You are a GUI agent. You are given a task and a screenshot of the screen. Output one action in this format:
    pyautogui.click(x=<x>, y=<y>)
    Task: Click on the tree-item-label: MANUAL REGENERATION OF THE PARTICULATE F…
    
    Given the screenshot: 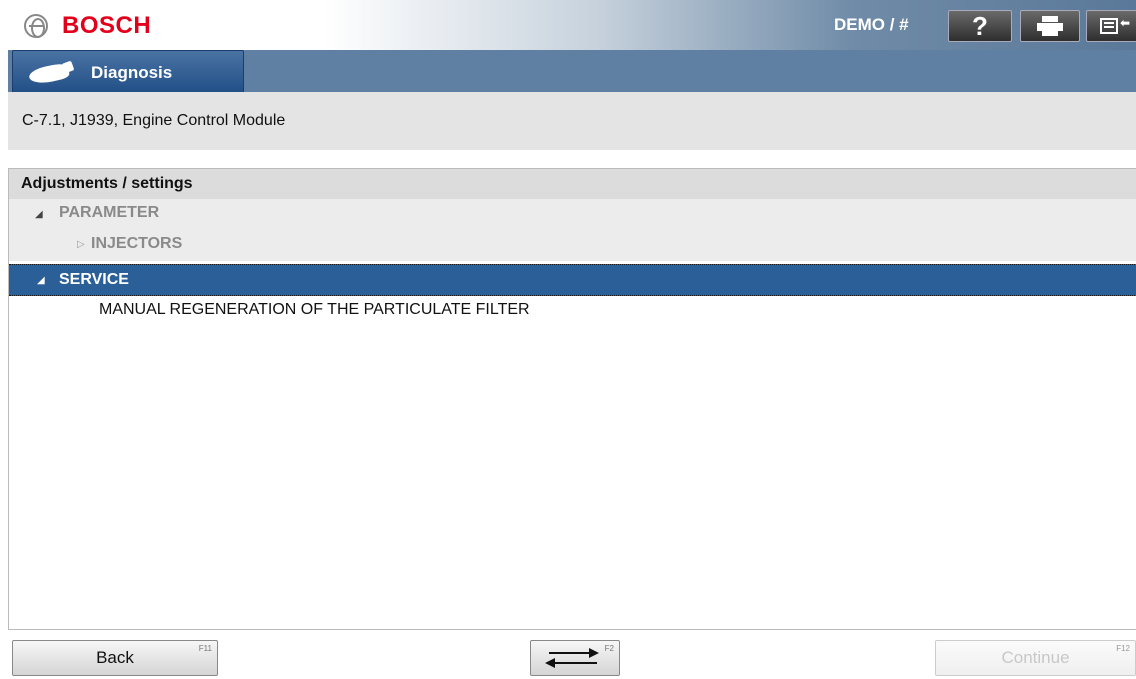 What is the action you would take?
    pyautogui.click(x=314, y=309)
    